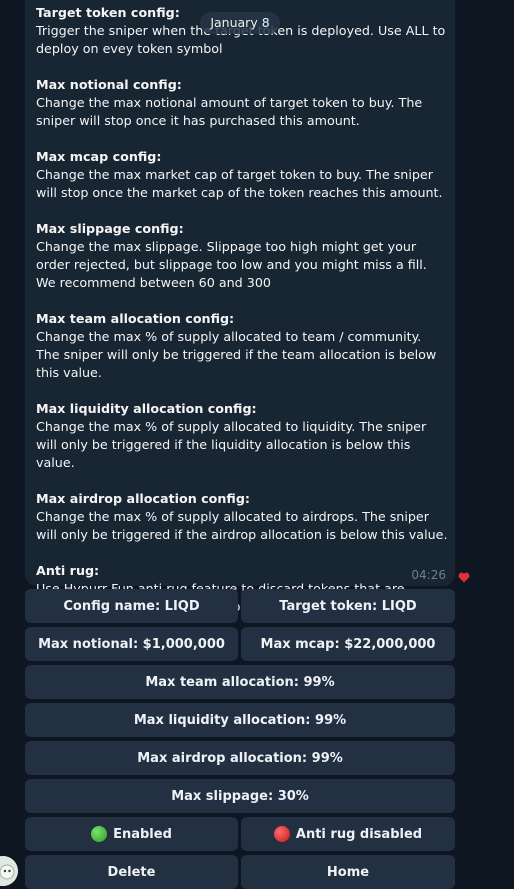 This screenshot has width=514, height=889. I want to click on section-title: Max notional config:, so click(109, 84).